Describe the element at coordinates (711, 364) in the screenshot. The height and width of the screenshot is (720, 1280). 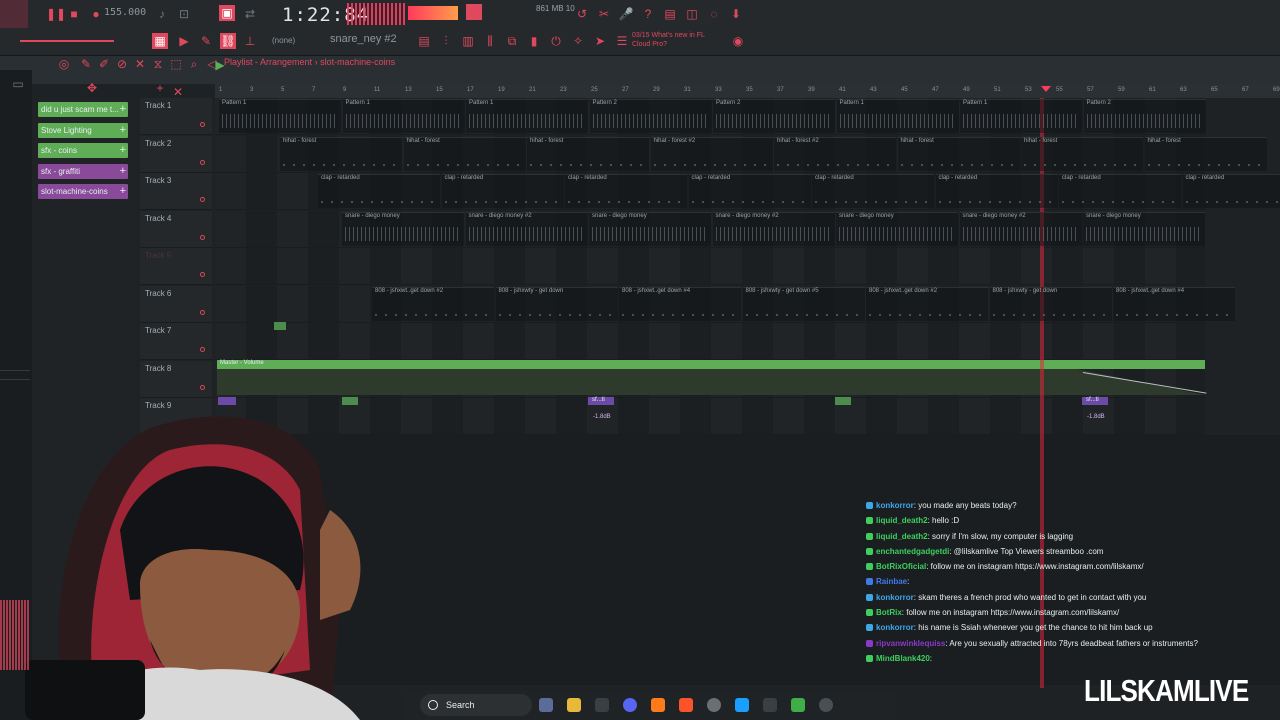
I see `automation-clip` at that location.